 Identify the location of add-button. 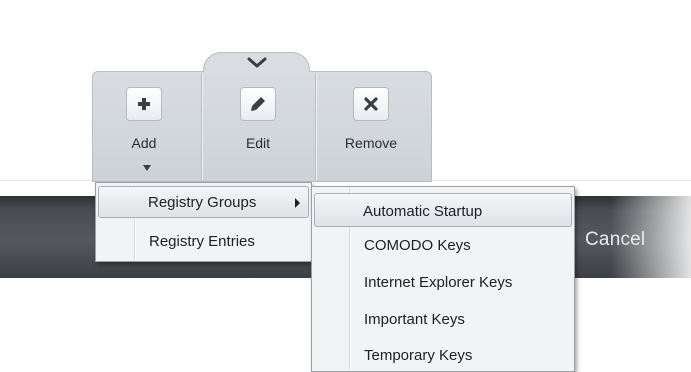
(144, 104).